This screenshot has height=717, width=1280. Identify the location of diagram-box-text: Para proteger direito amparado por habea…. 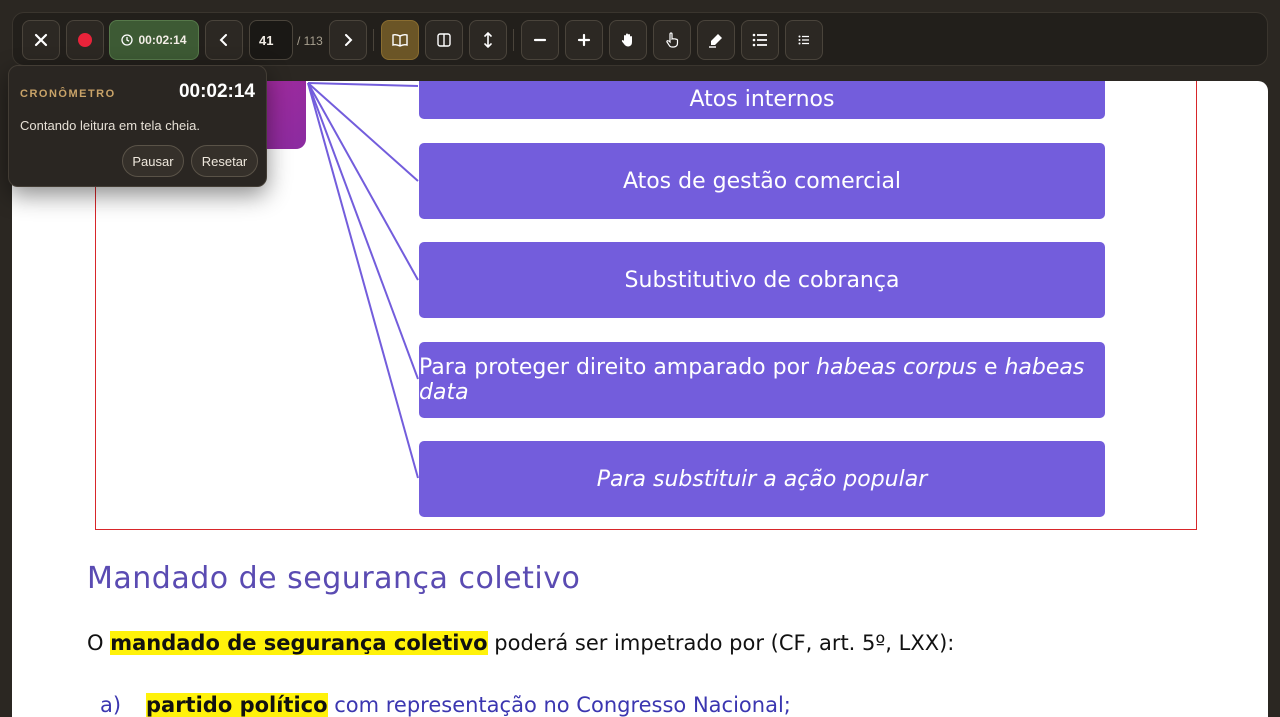
(762, 380).